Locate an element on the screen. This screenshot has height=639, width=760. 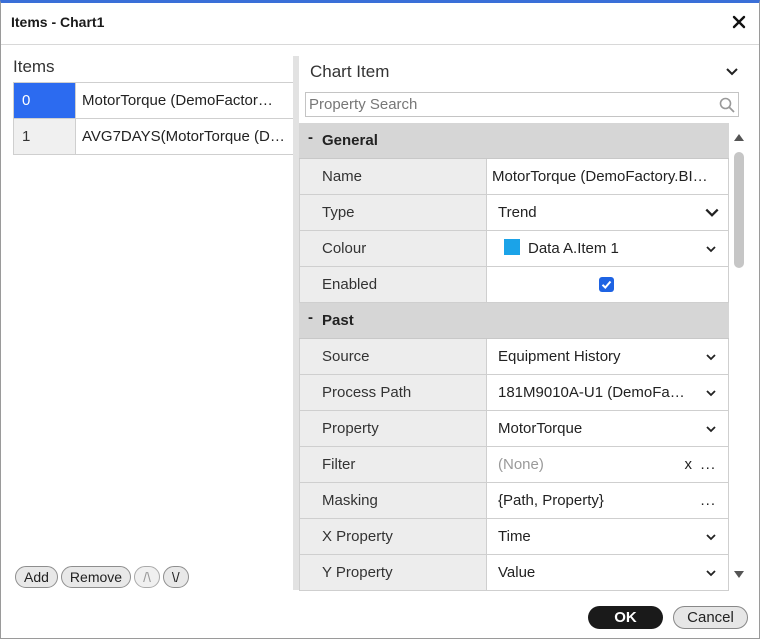
filter-clear-button: x is located at coordinates (689, 464).